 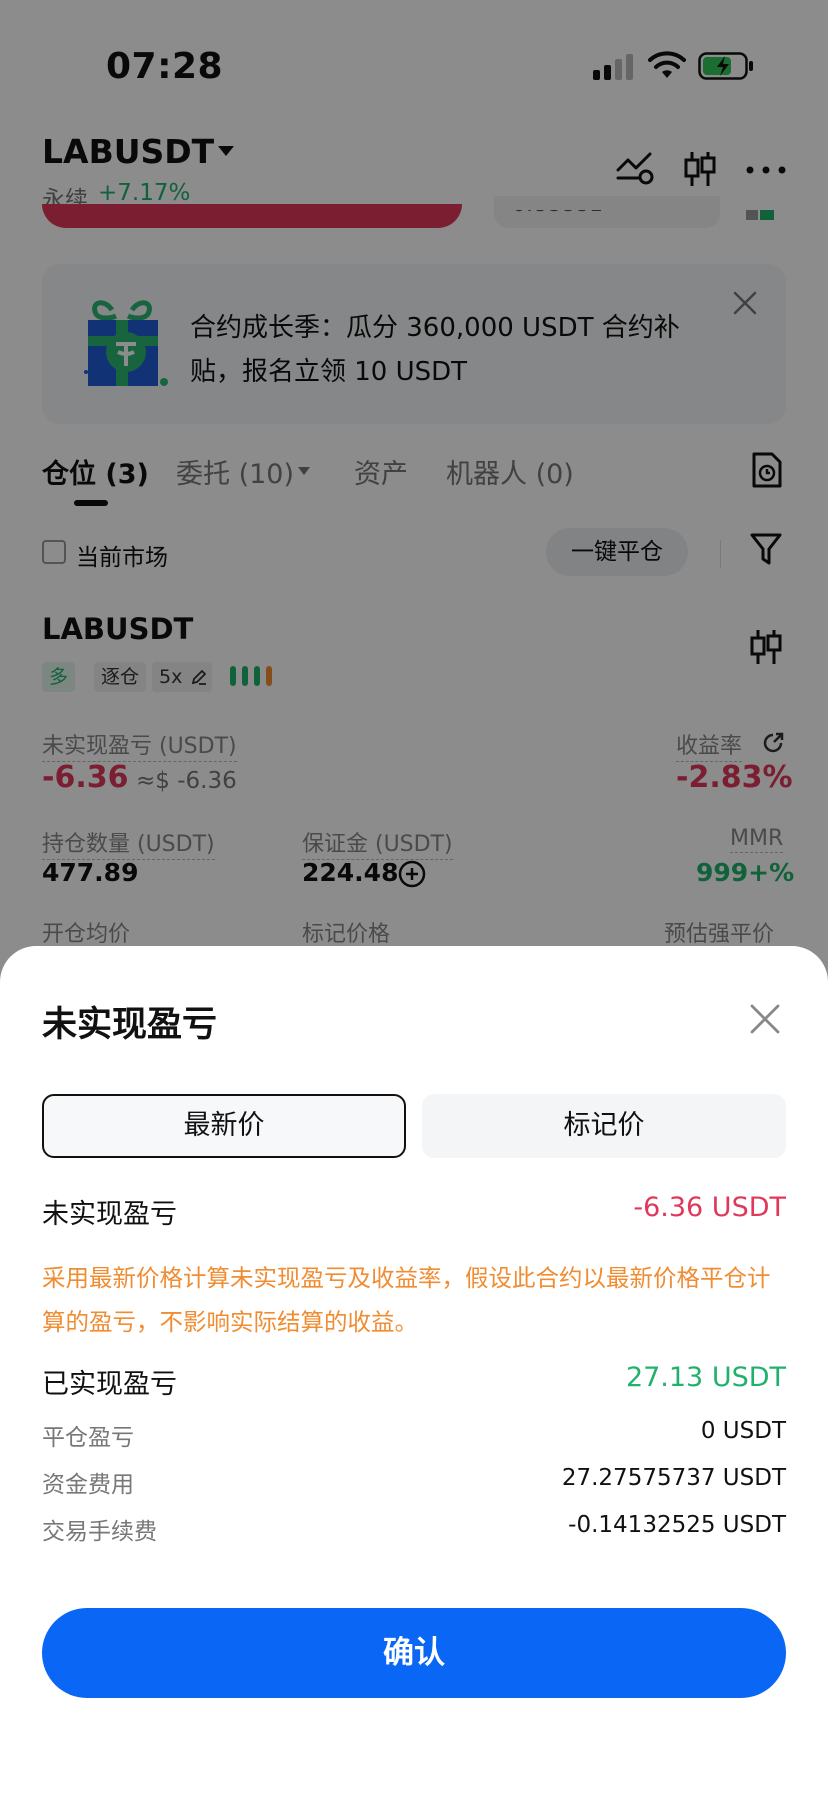 What do you see at coordinates (130, 1025) in the screenshot?
I see `sheet-title: 未实现盈亏` at bounding box center [130, 1025].